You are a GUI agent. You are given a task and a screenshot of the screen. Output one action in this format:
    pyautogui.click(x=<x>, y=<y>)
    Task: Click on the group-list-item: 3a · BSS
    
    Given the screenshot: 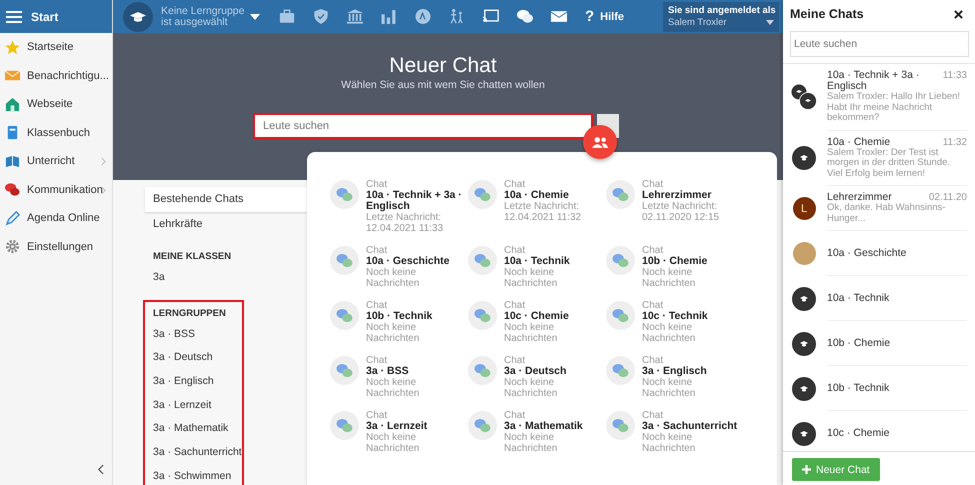 What is the action you would take?
    pyautogui.click(x=193, y=334)
    